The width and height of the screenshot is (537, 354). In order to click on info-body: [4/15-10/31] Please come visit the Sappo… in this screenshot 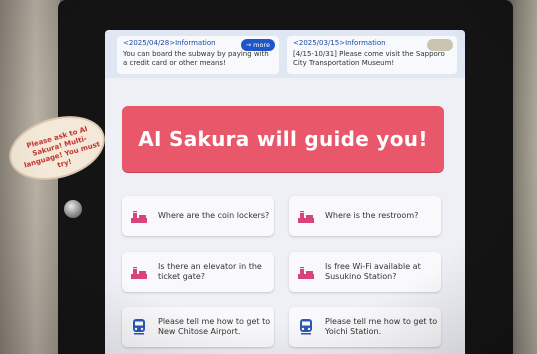, I will do `click(369, 58)`.